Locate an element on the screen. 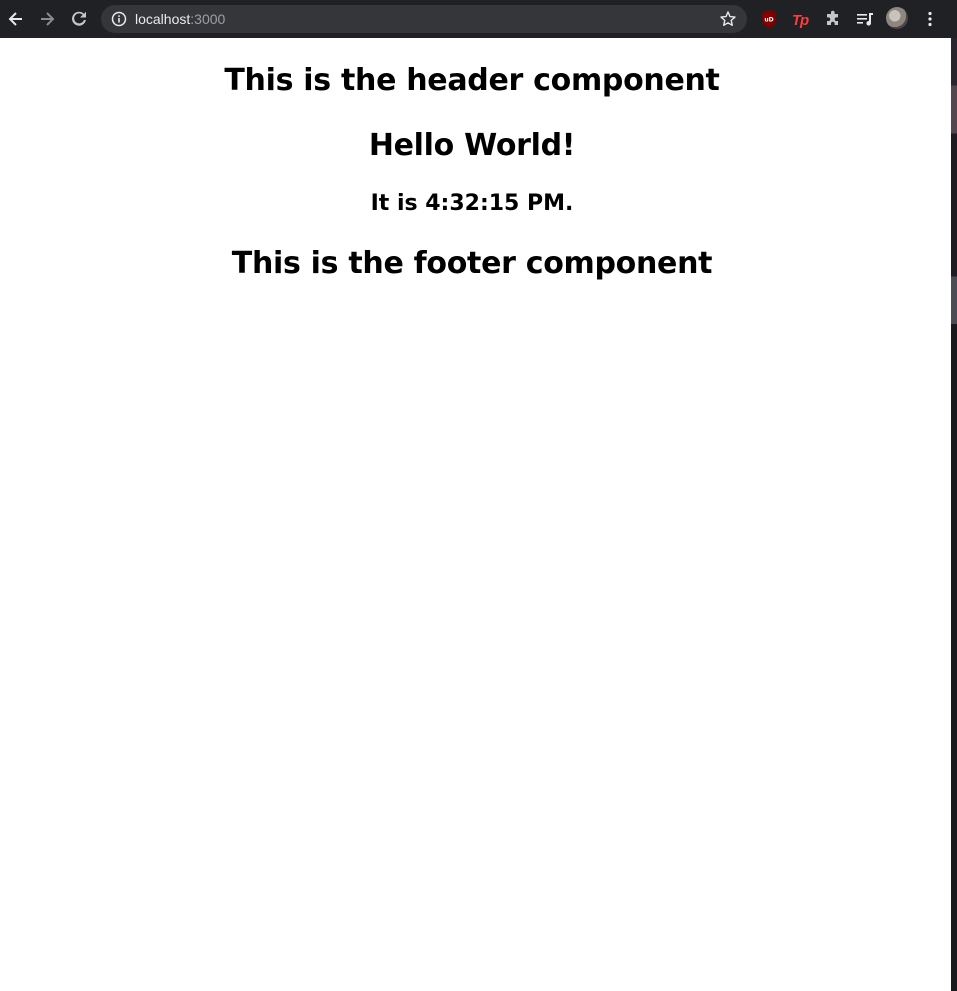 The height and width of the screenshot is (991, 957). arrow-right-icon is located at coordinates (48, 19).